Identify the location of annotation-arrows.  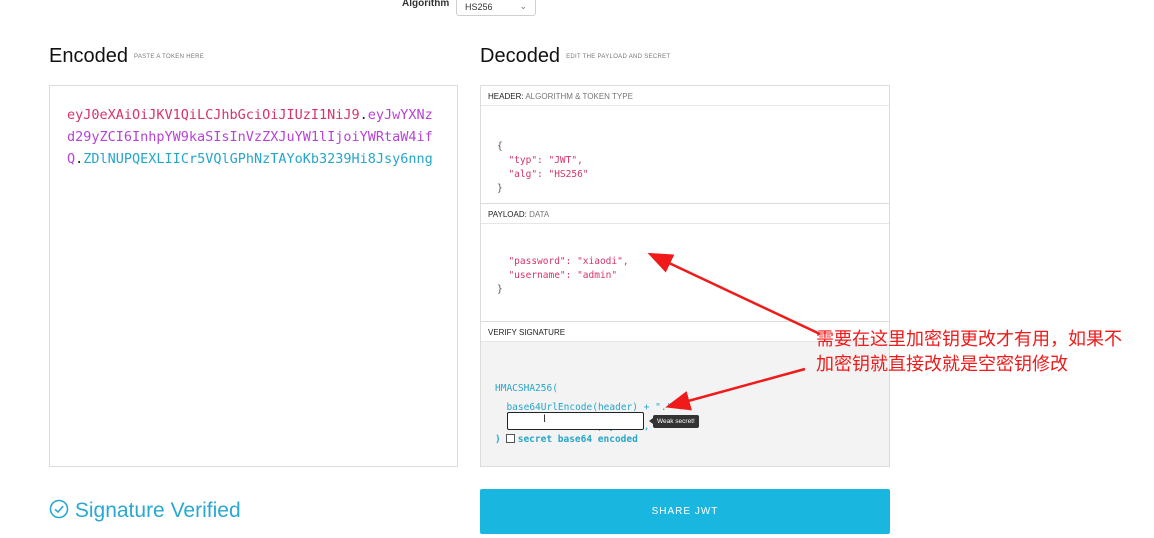
(734, 331).